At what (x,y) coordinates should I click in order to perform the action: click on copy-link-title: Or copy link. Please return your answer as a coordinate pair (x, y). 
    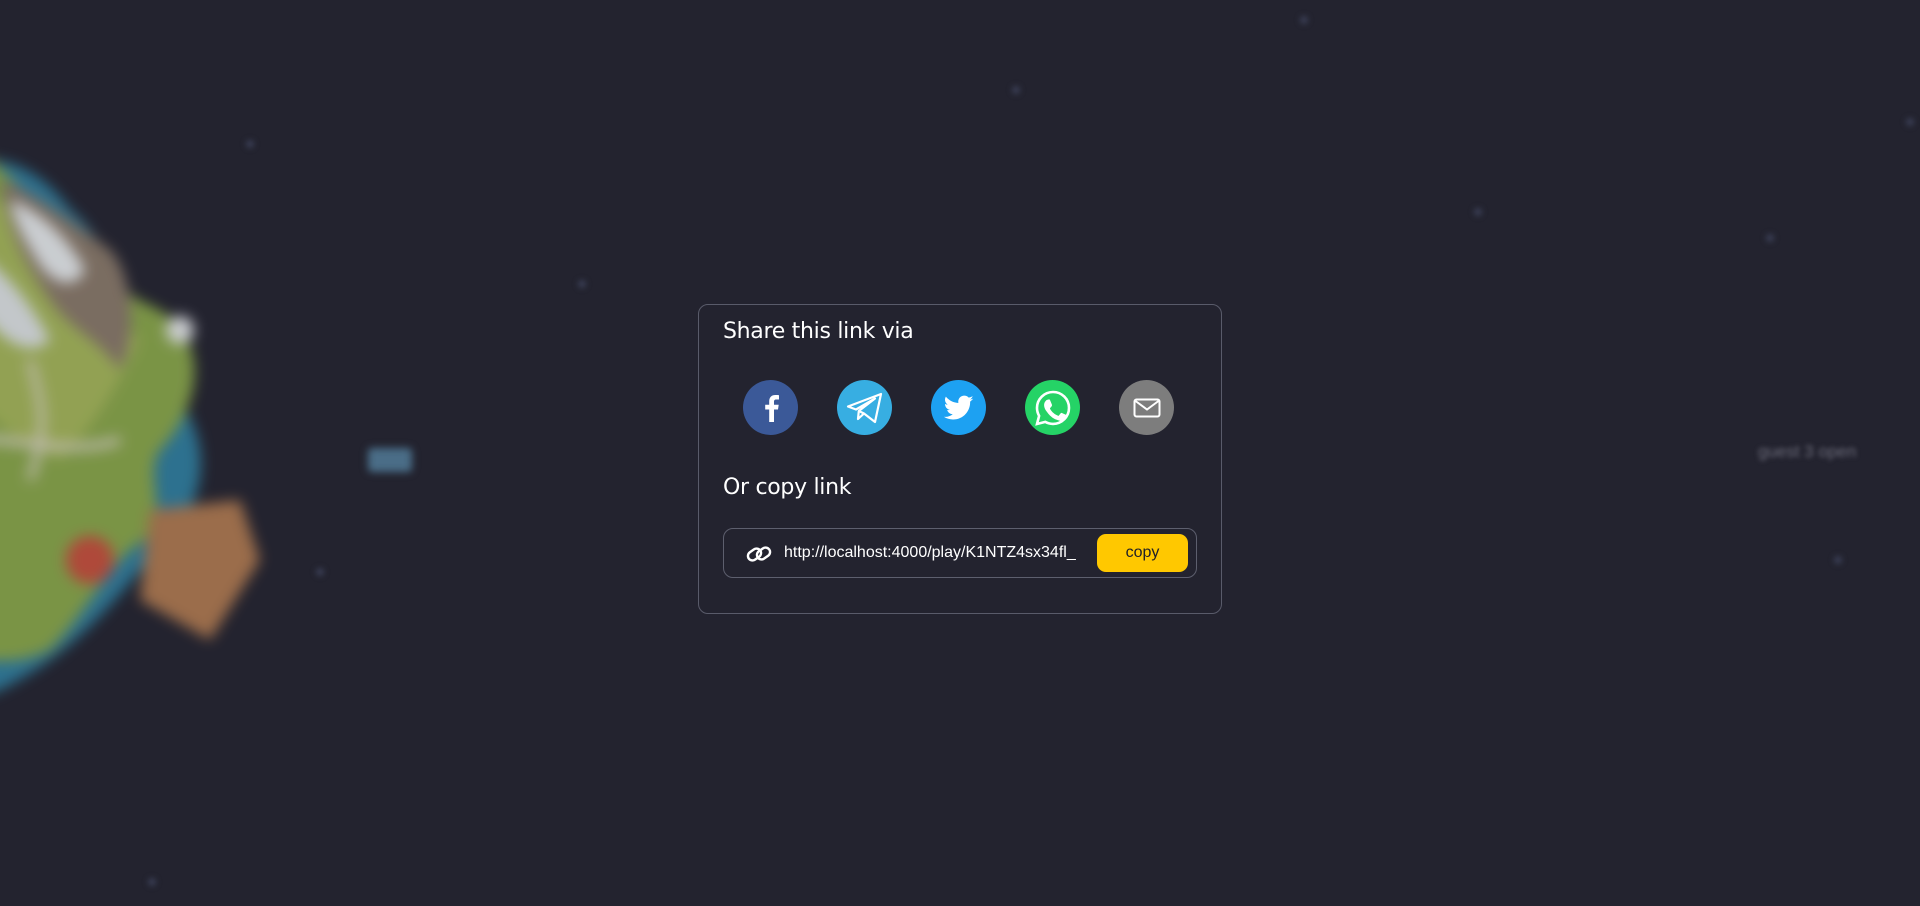
    Looking at the image, I should click on (787, 487).